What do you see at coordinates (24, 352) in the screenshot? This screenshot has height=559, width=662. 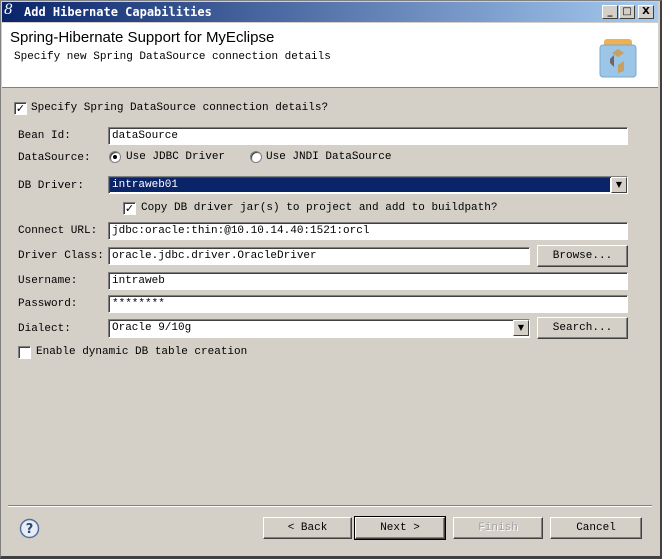 I see `enable-dynamic-table-checkbox` at bounding box center [24, 352].